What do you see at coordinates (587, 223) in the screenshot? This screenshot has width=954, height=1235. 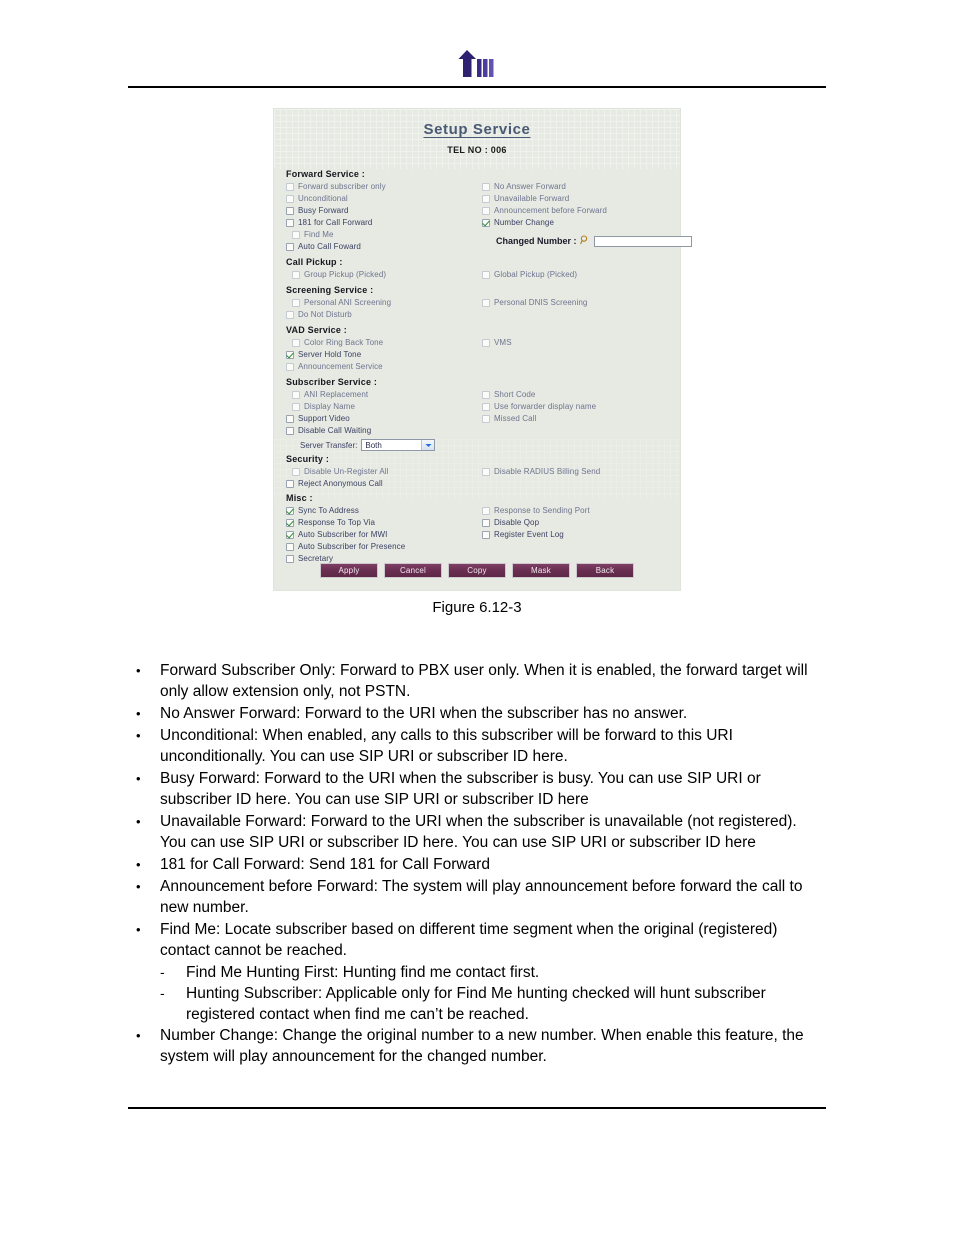 I see `checkbox-number-change: Number Change` at bounding box center [587, 223].